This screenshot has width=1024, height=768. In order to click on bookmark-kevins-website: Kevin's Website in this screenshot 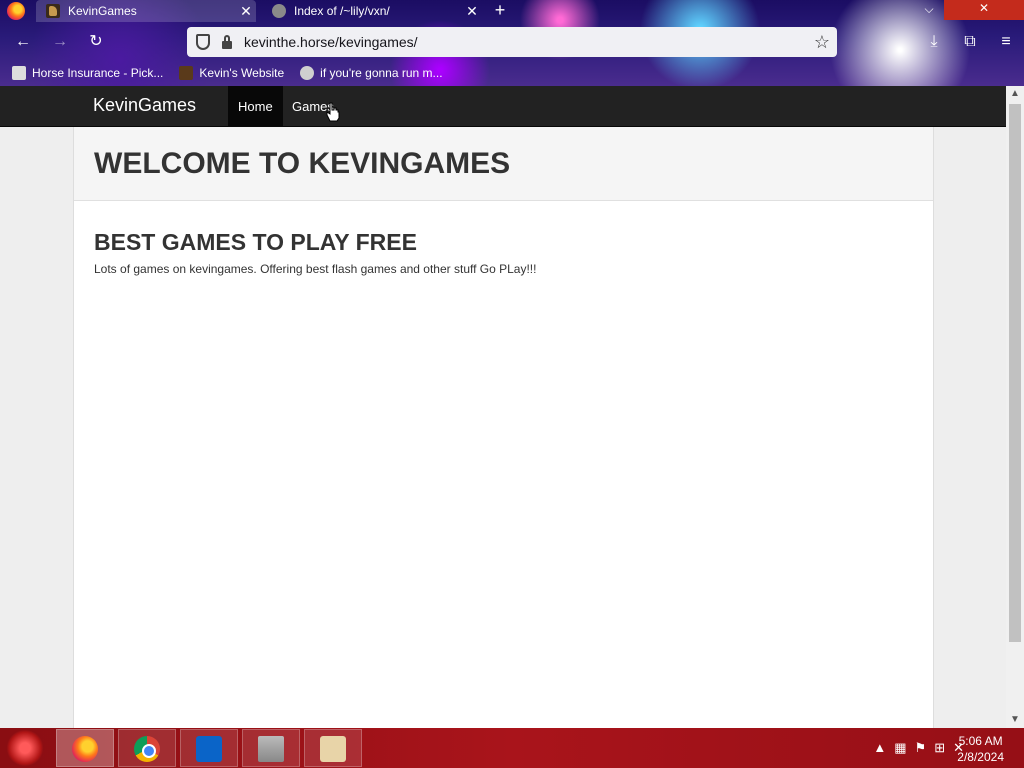, I will do `click(231, 73)`.